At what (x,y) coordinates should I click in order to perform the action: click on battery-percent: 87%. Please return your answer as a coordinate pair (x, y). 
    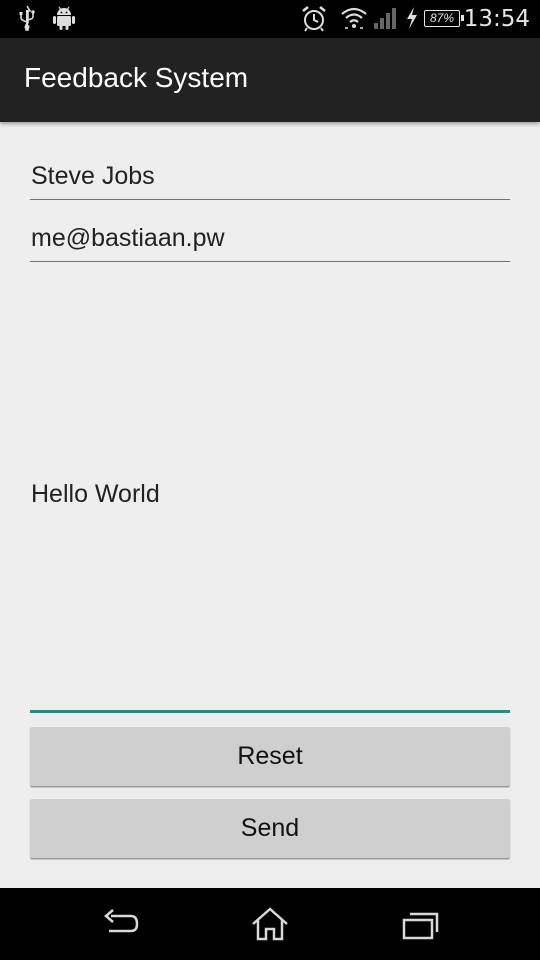
    Looking at the image, I should click on (442, 18).